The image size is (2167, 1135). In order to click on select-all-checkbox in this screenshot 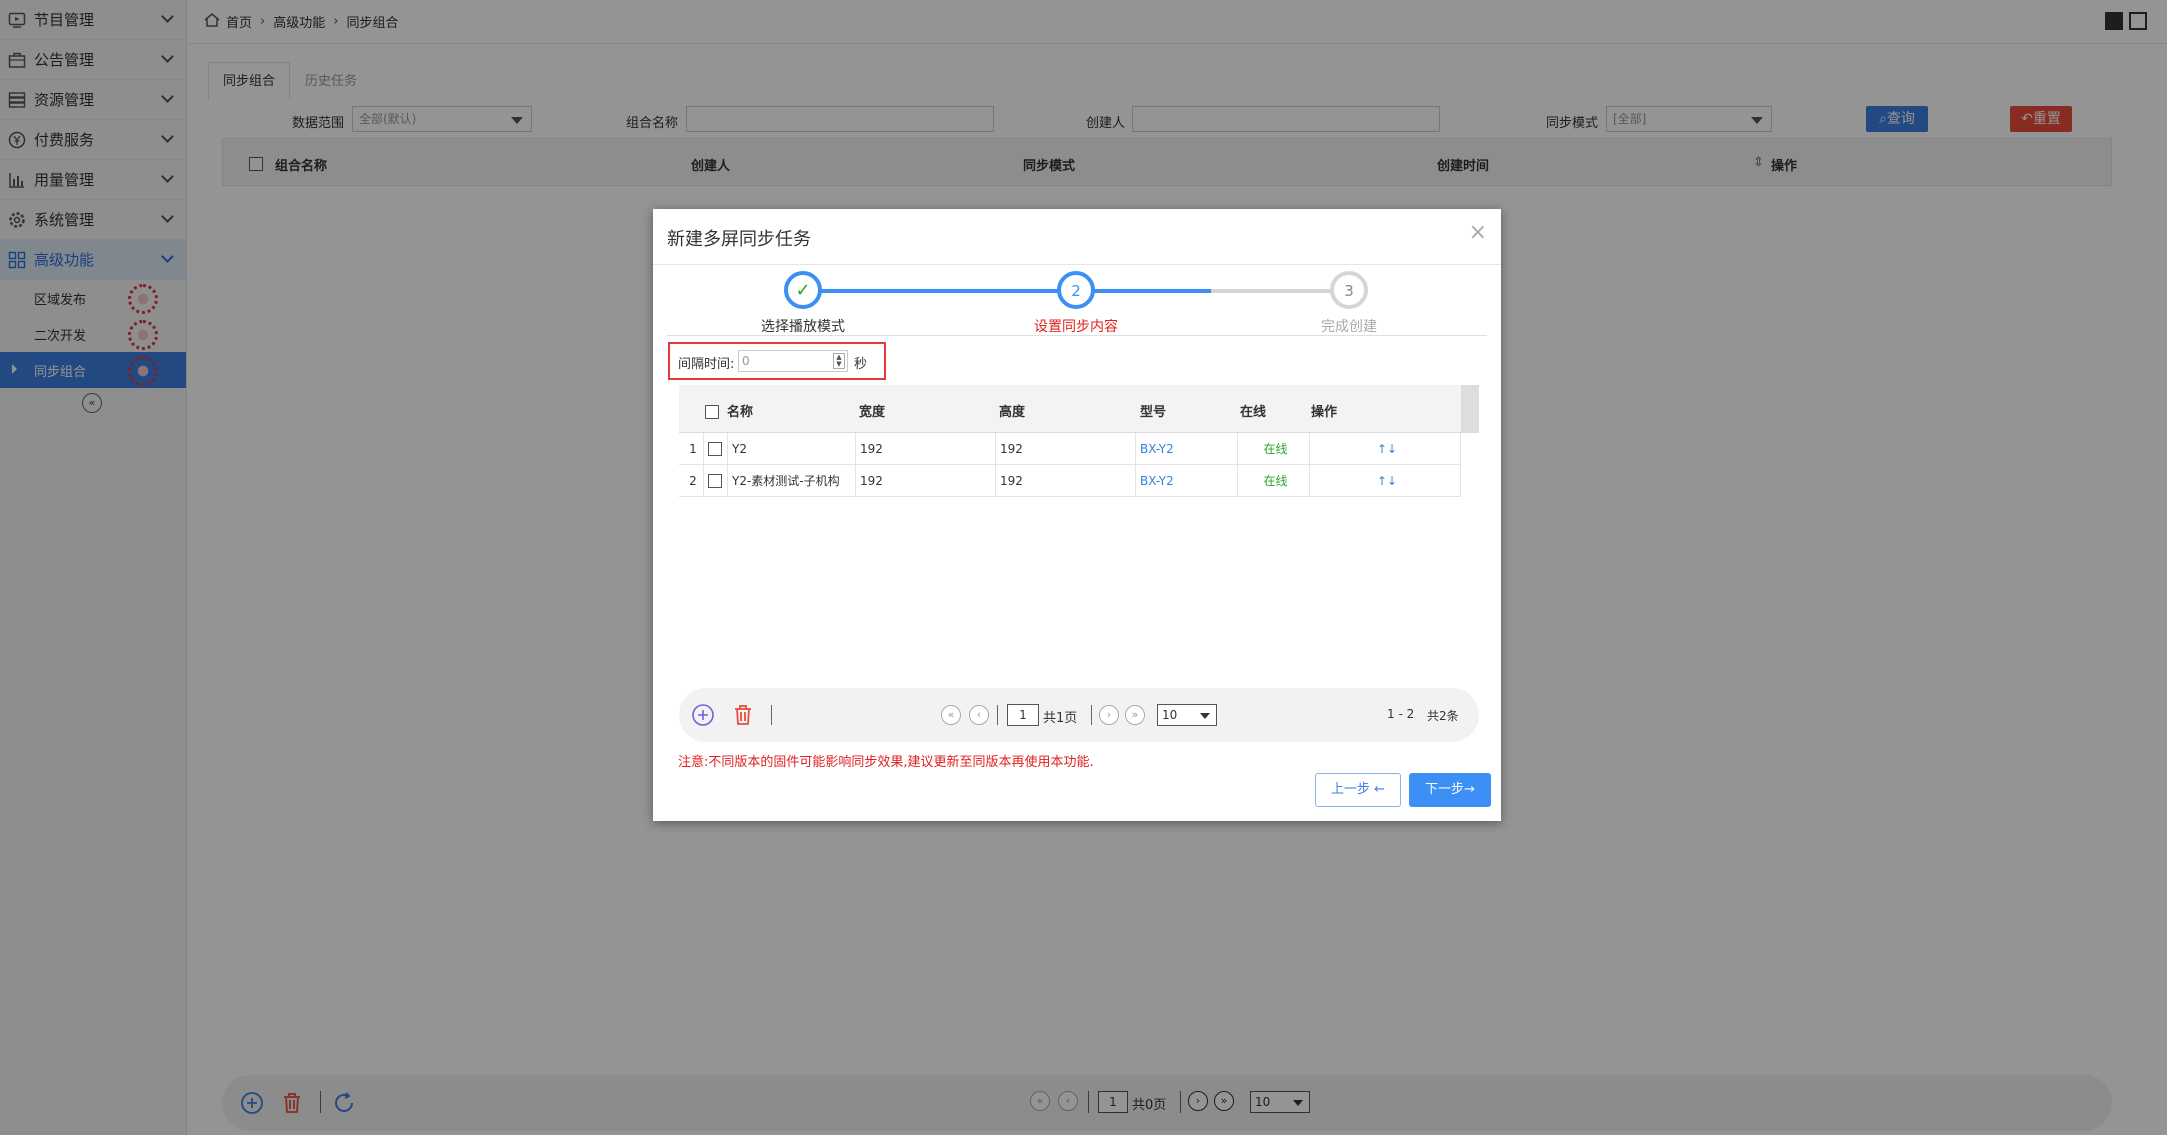, I will do `click(712, 412)`.